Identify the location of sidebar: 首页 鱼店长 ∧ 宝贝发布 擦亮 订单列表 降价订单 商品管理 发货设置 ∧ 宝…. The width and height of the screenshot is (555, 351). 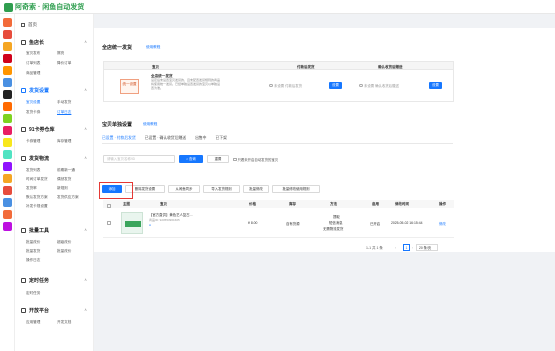
(54, 182).